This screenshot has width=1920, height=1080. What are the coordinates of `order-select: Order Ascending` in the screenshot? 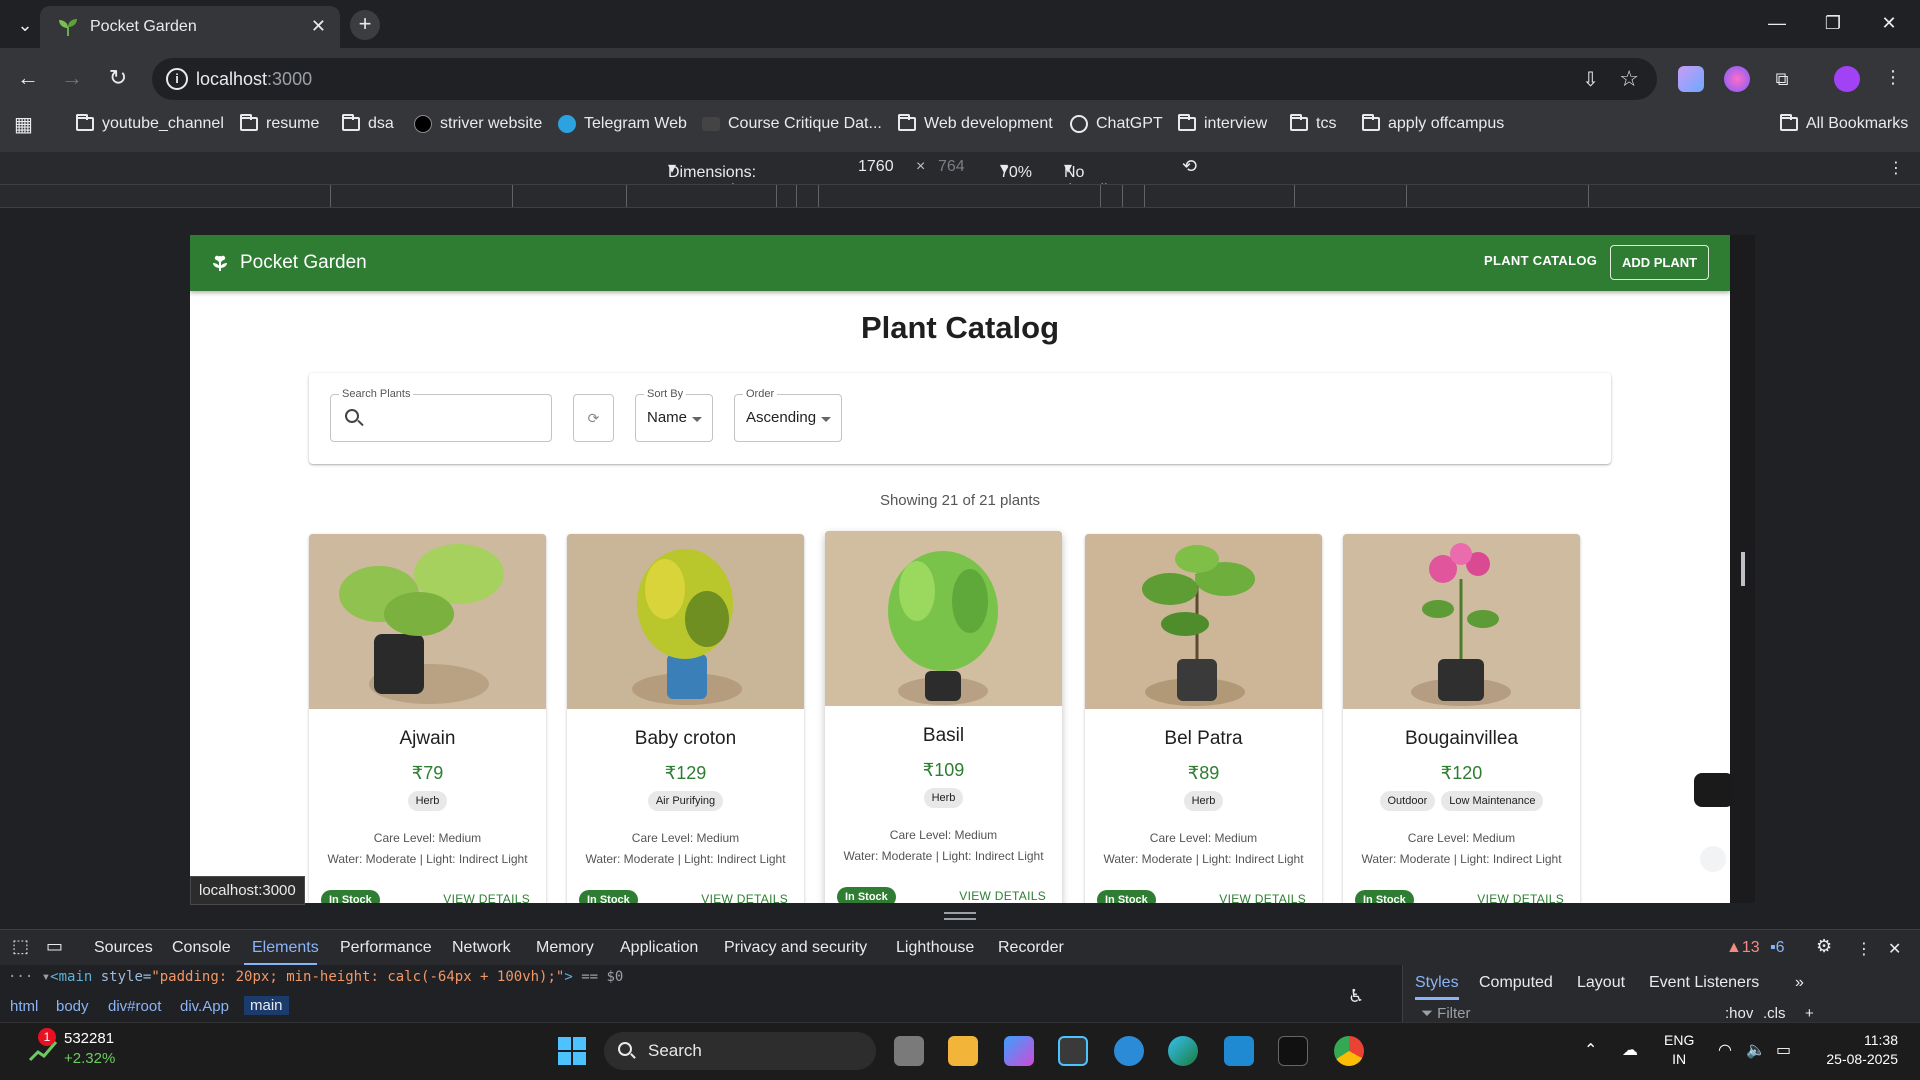 It's located at (788, 415).